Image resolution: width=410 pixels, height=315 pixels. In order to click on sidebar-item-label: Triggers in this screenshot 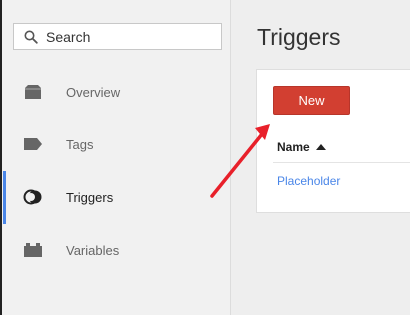, I will do `click(90, 197)`.